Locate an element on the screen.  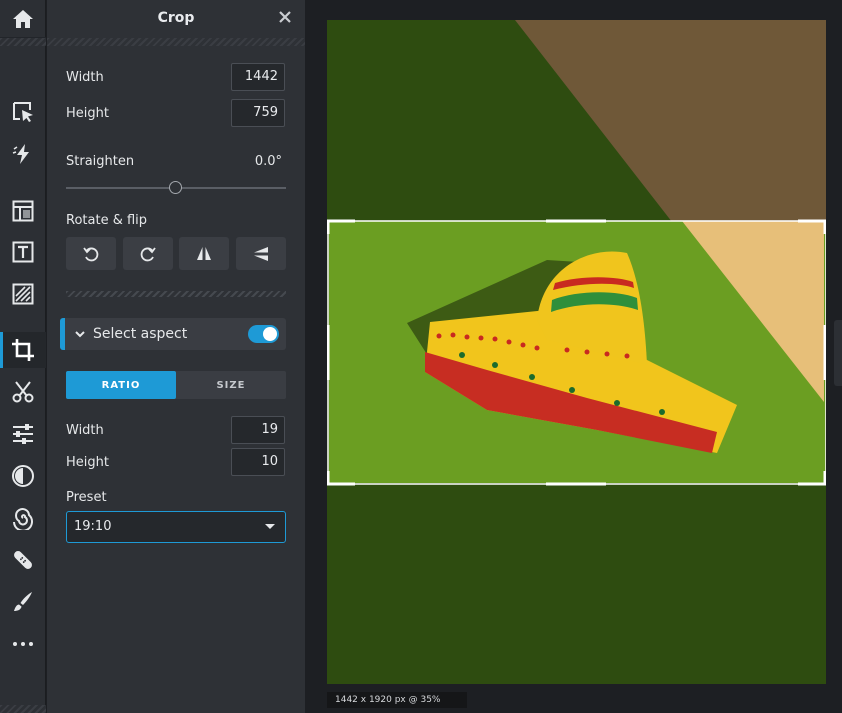
cutout-icon is located at coordinates (23, 392).